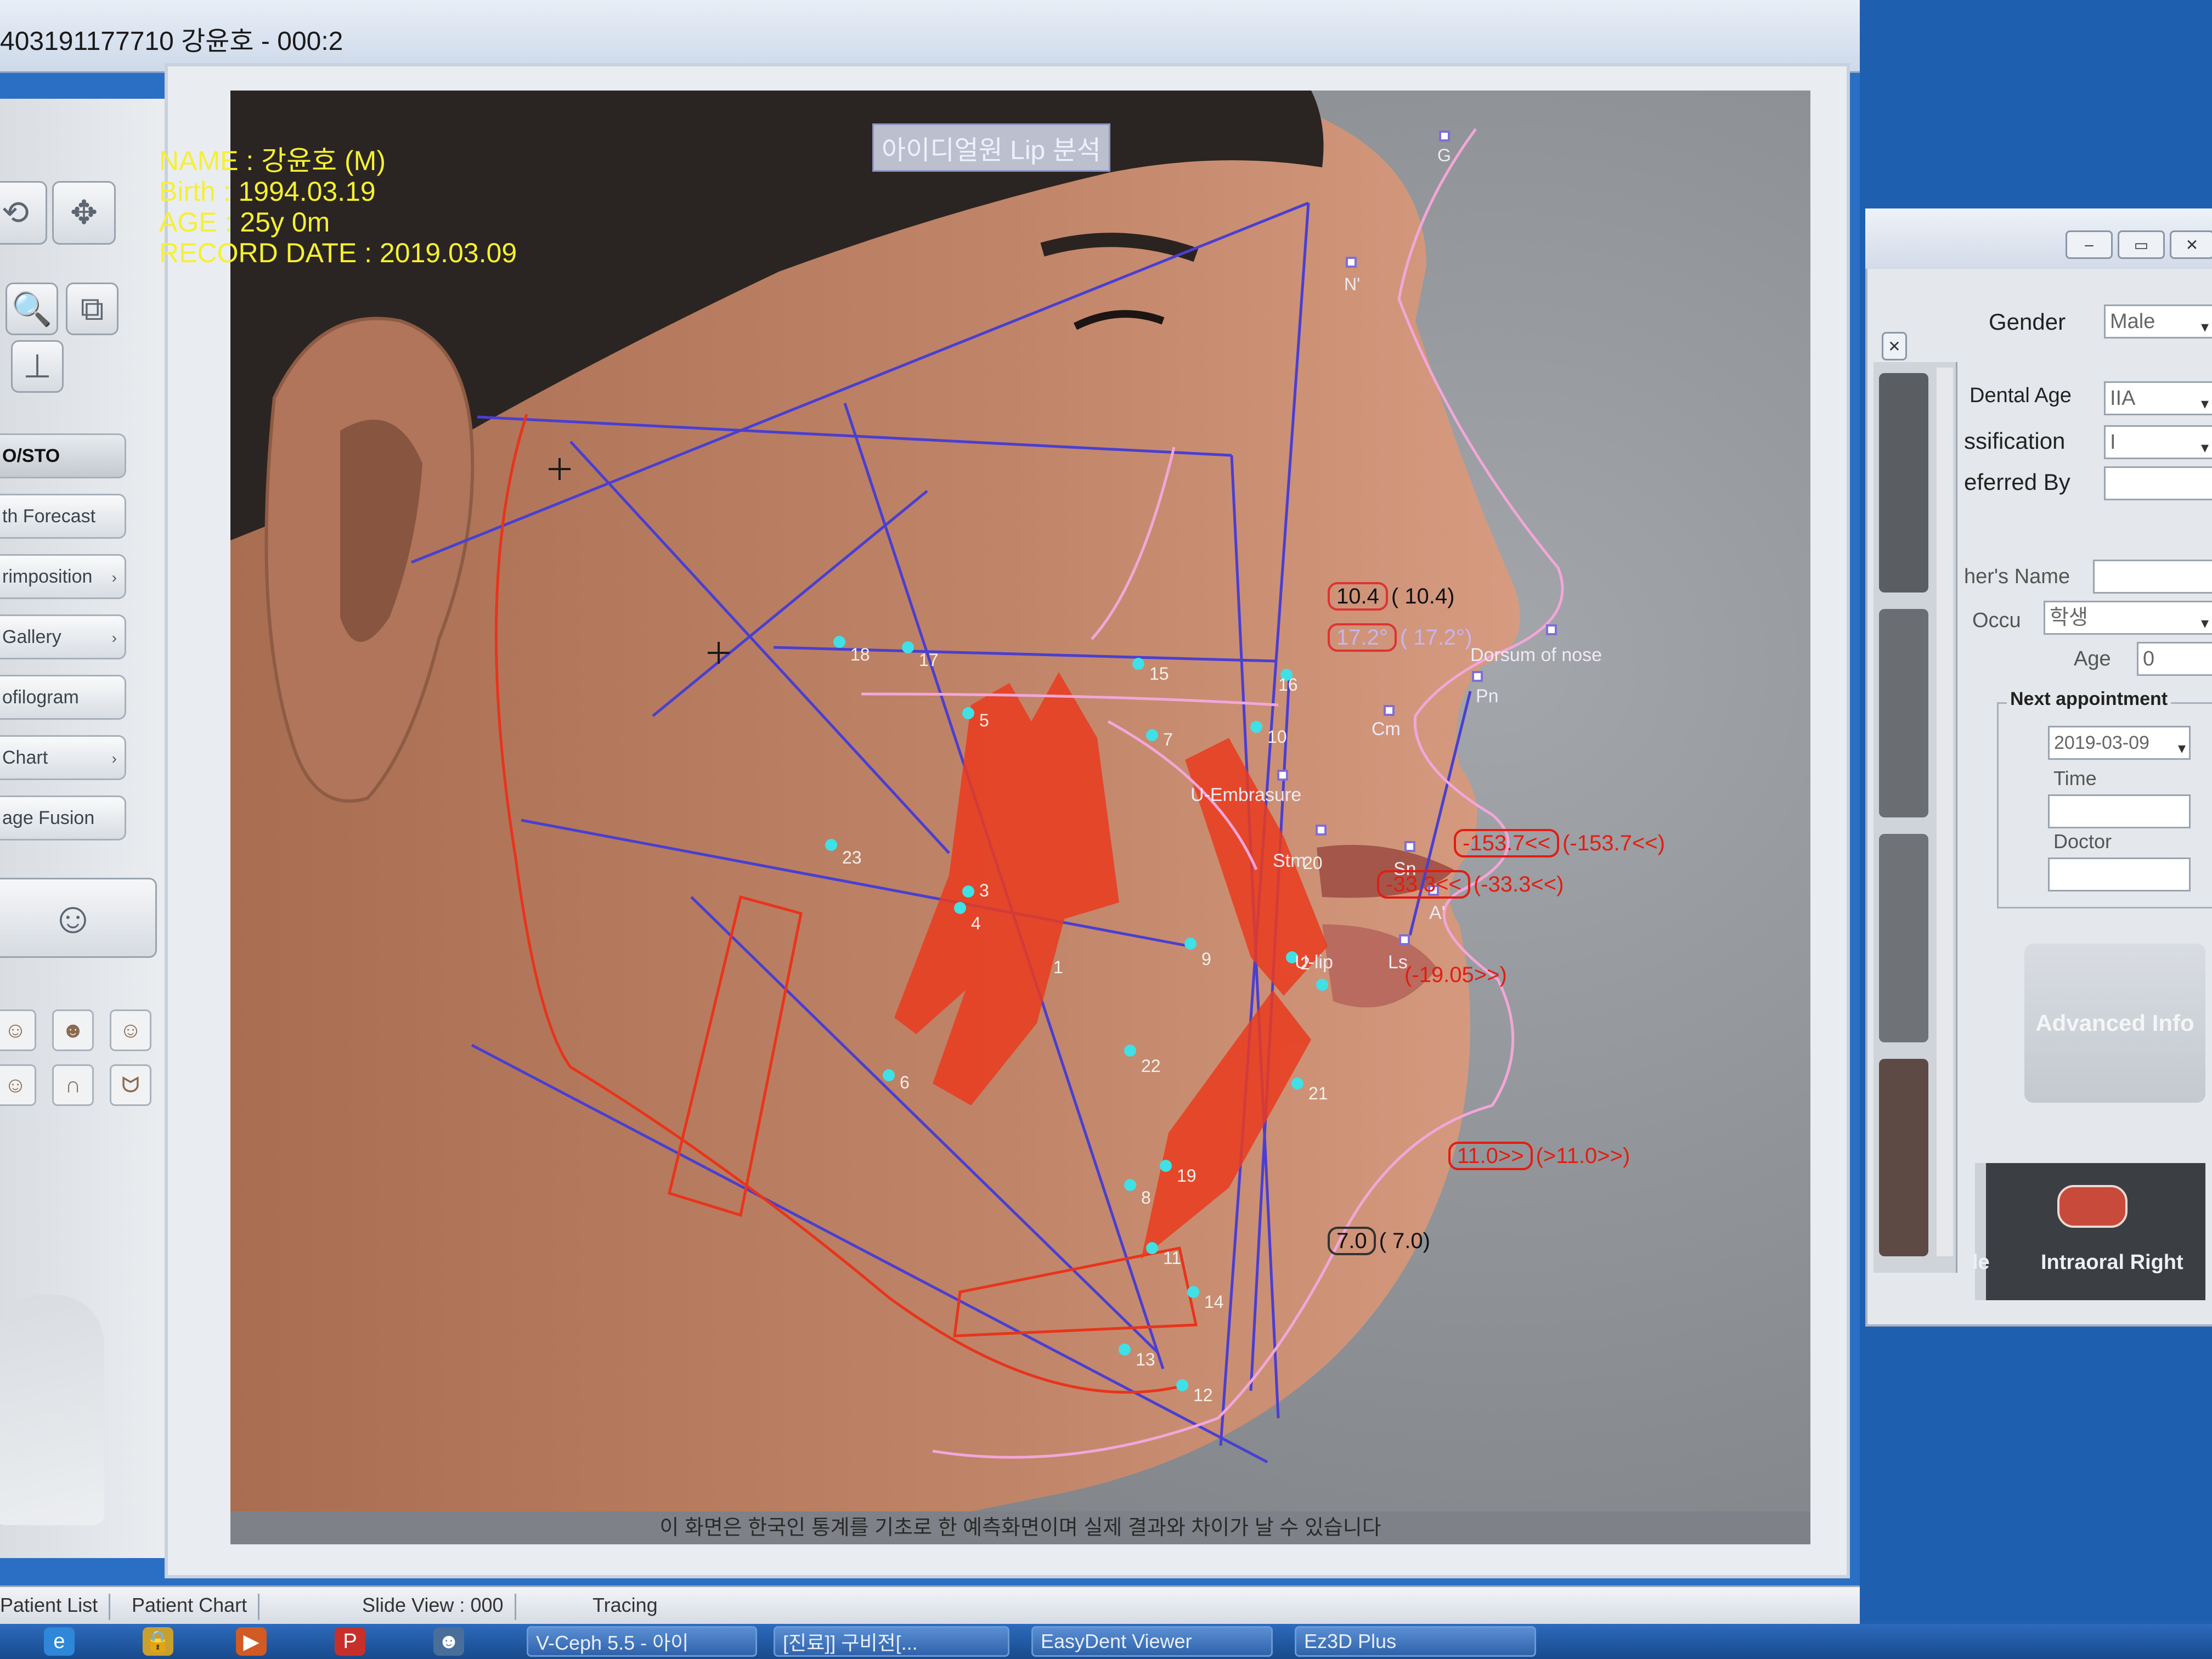 The height and width of the screenshot is (1659, 2212). What do you see at coordinates (2028, 322) in the screenshot?
I see `gender-label: Gender` at bounding box center [2028, 322].